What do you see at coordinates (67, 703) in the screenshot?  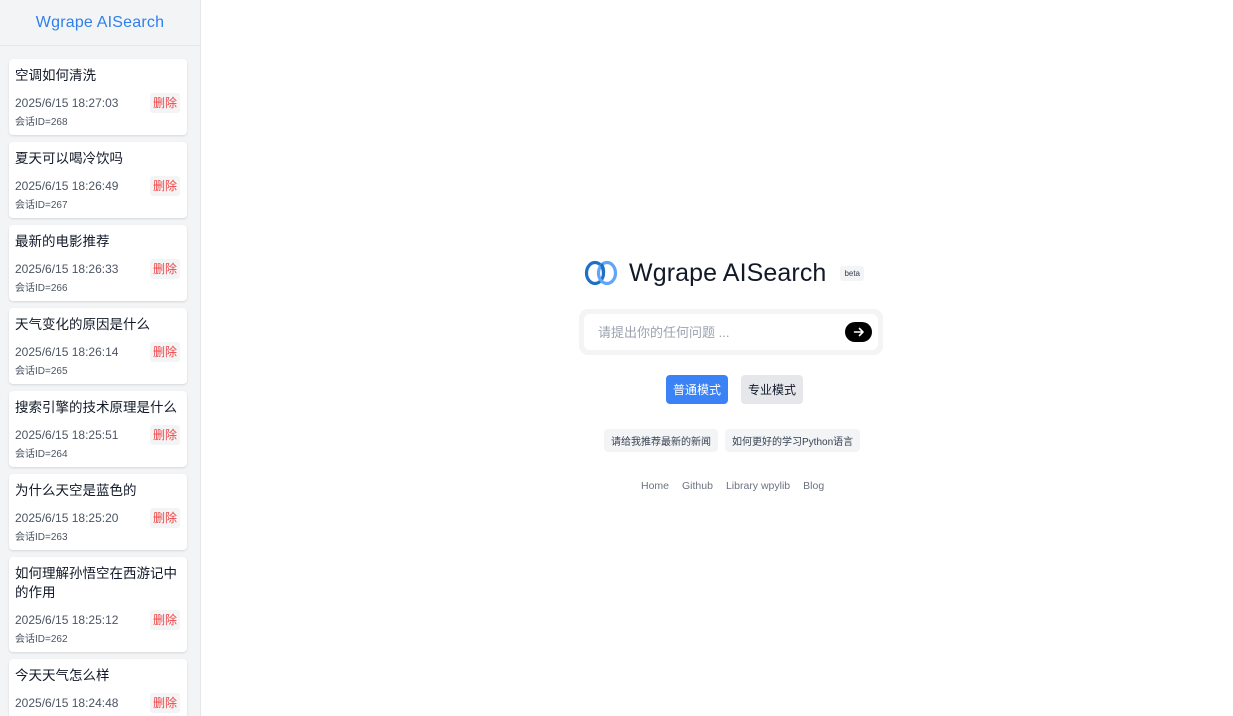 I see `session-time: 2025/6/15 18:24:48` at bounding box center [67, 703].